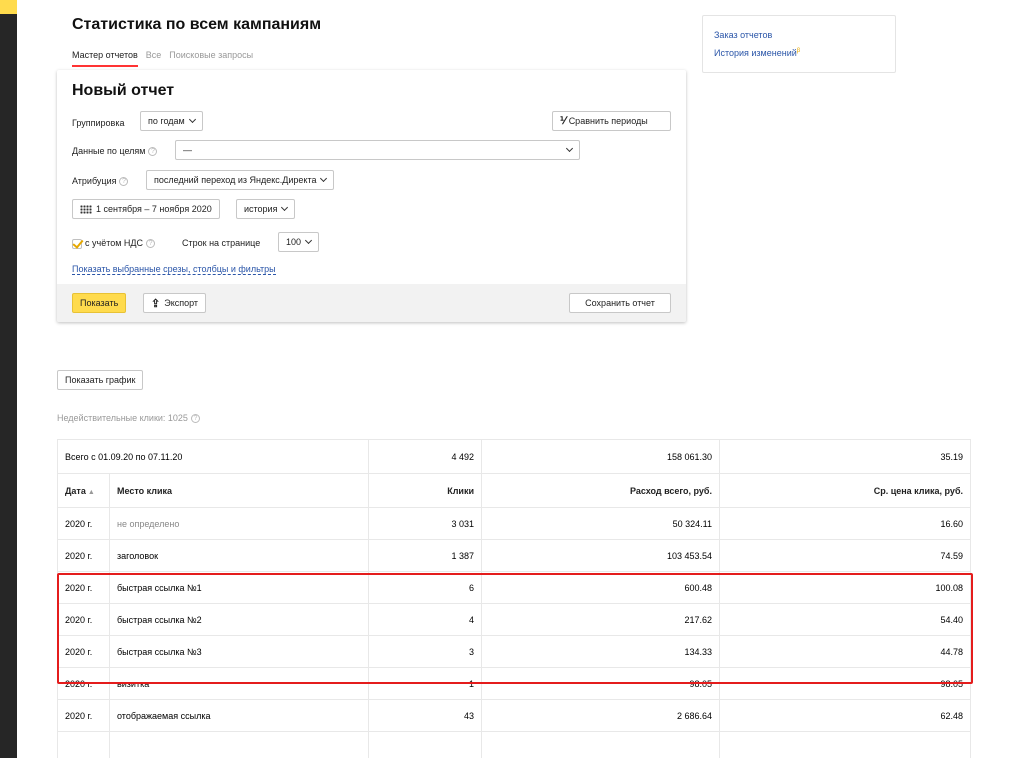 This screenshot has width=1024, height=758. Describe the element at coordinates (377, 150) in the screenshot. I see `goals-select: —` at that location.